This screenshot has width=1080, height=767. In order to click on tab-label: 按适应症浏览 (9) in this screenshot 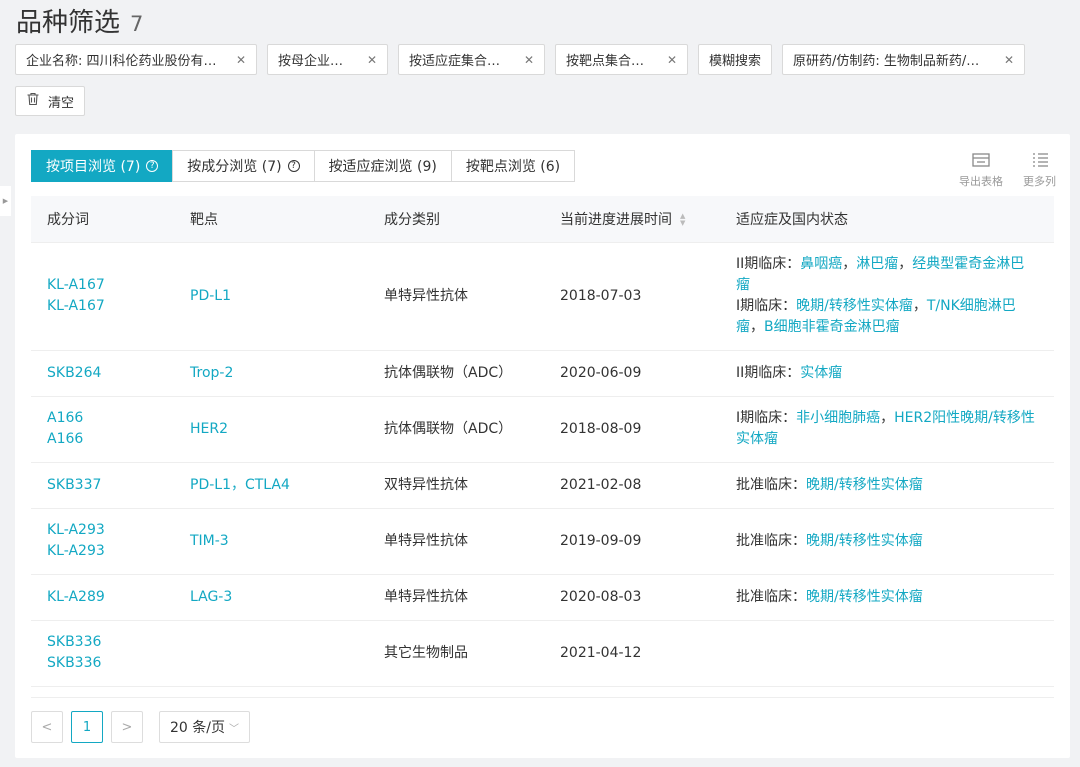, I will do `click(382, 167)`.